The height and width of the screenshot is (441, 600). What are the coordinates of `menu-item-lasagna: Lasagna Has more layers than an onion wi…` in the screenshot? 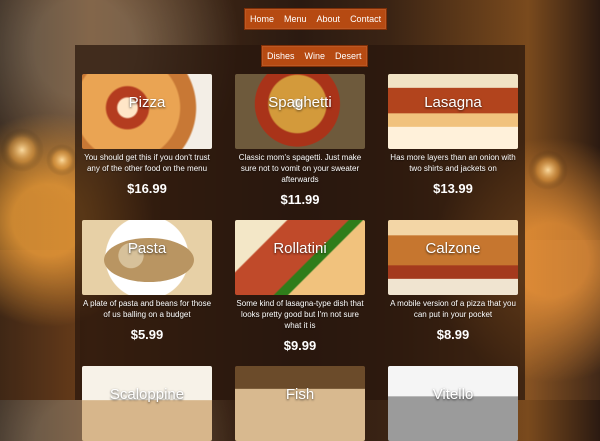 It's located at (453, 135).